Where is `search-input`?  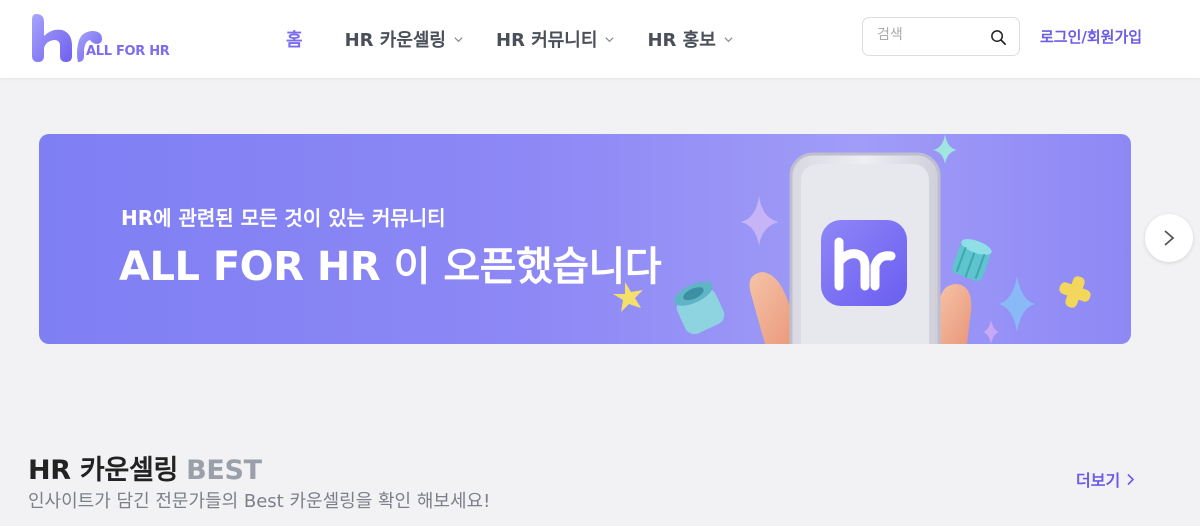 search-input is located at coordinates (932, 35).